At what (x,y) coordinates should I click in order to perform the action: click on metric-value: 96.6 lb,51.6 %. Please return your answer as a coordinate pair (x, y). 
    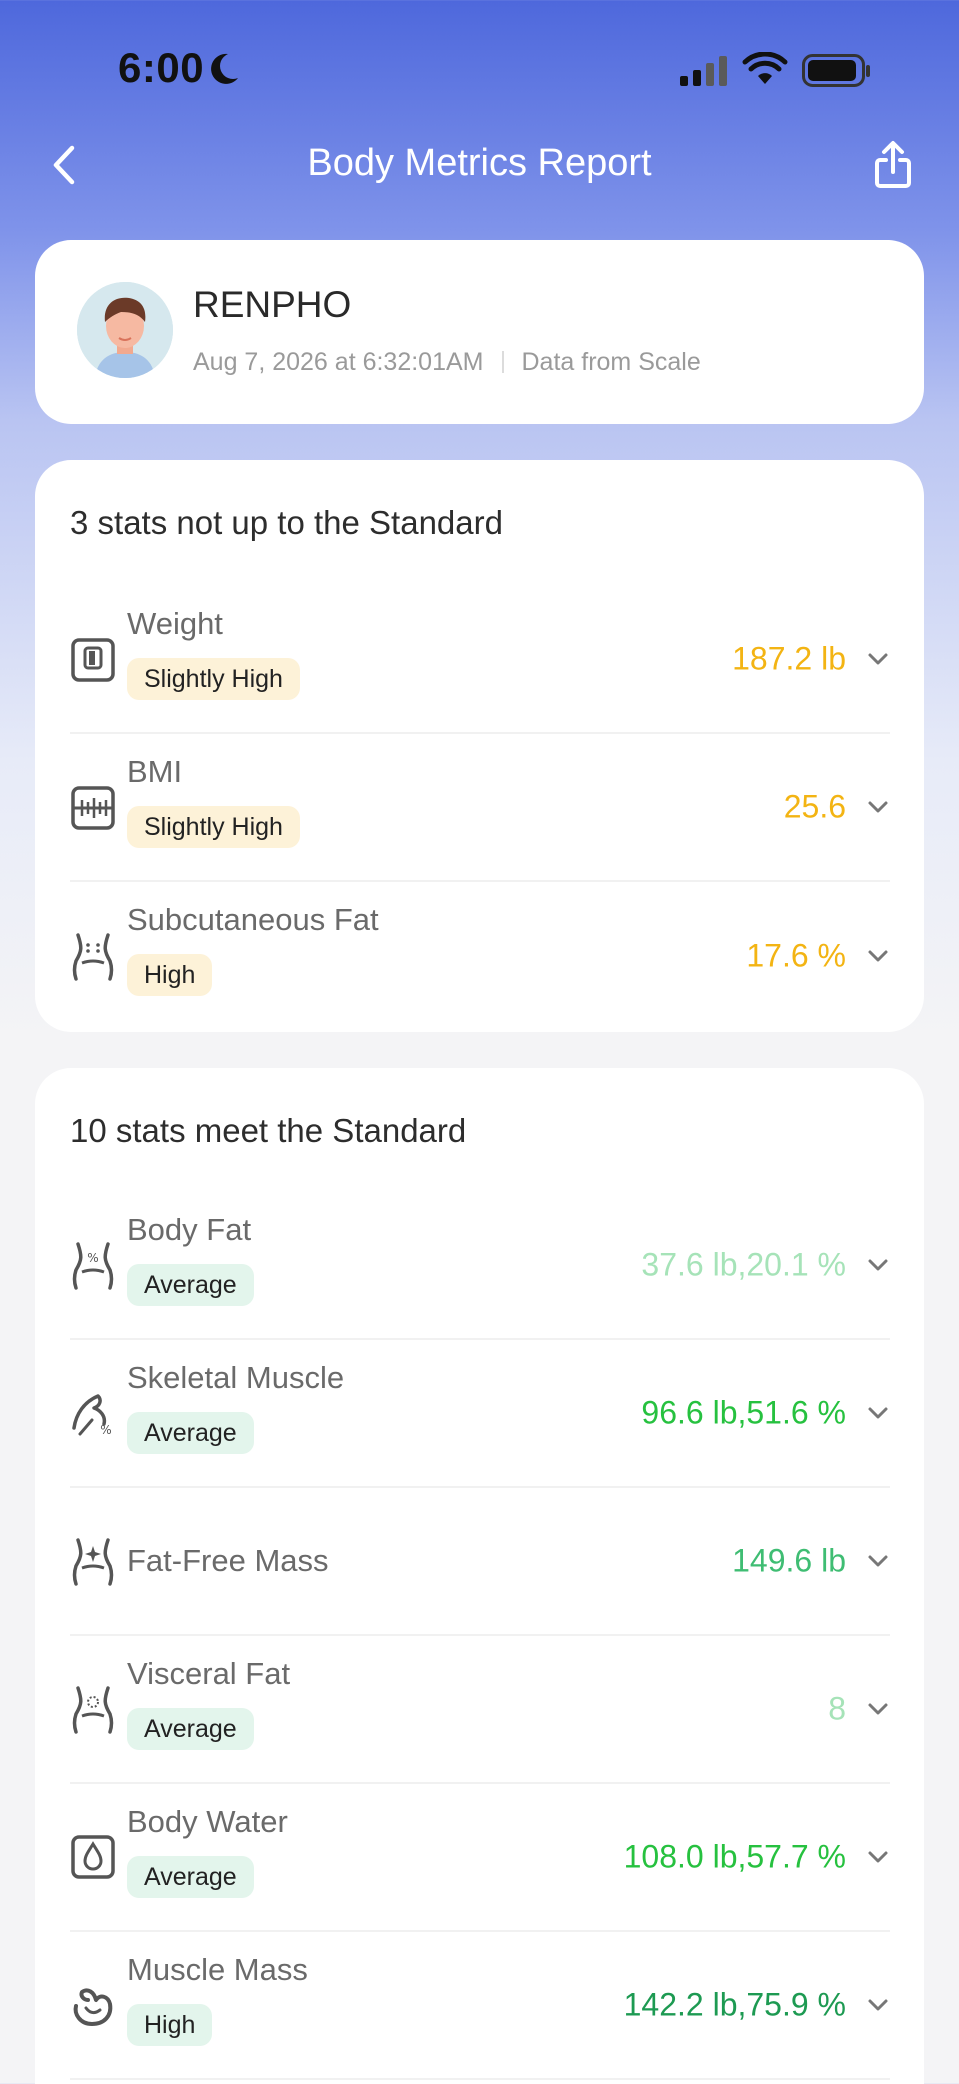
    Looking at the image, I should click on (743, 1412).